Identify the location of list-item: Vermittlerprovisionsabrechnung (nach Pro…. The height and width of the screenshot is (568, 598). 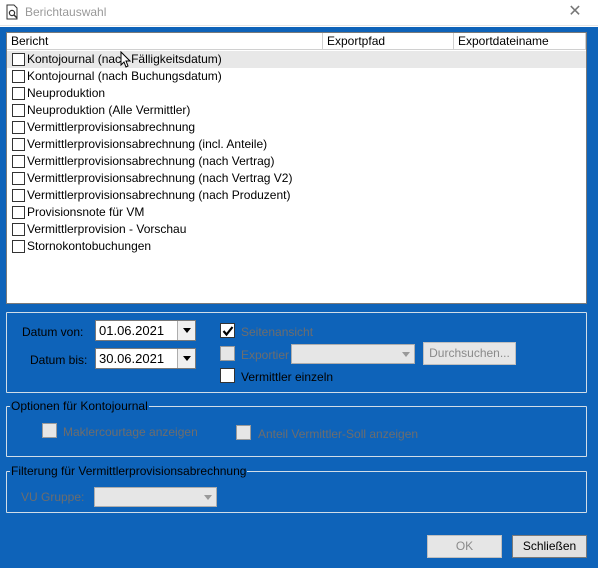
(296, 195).